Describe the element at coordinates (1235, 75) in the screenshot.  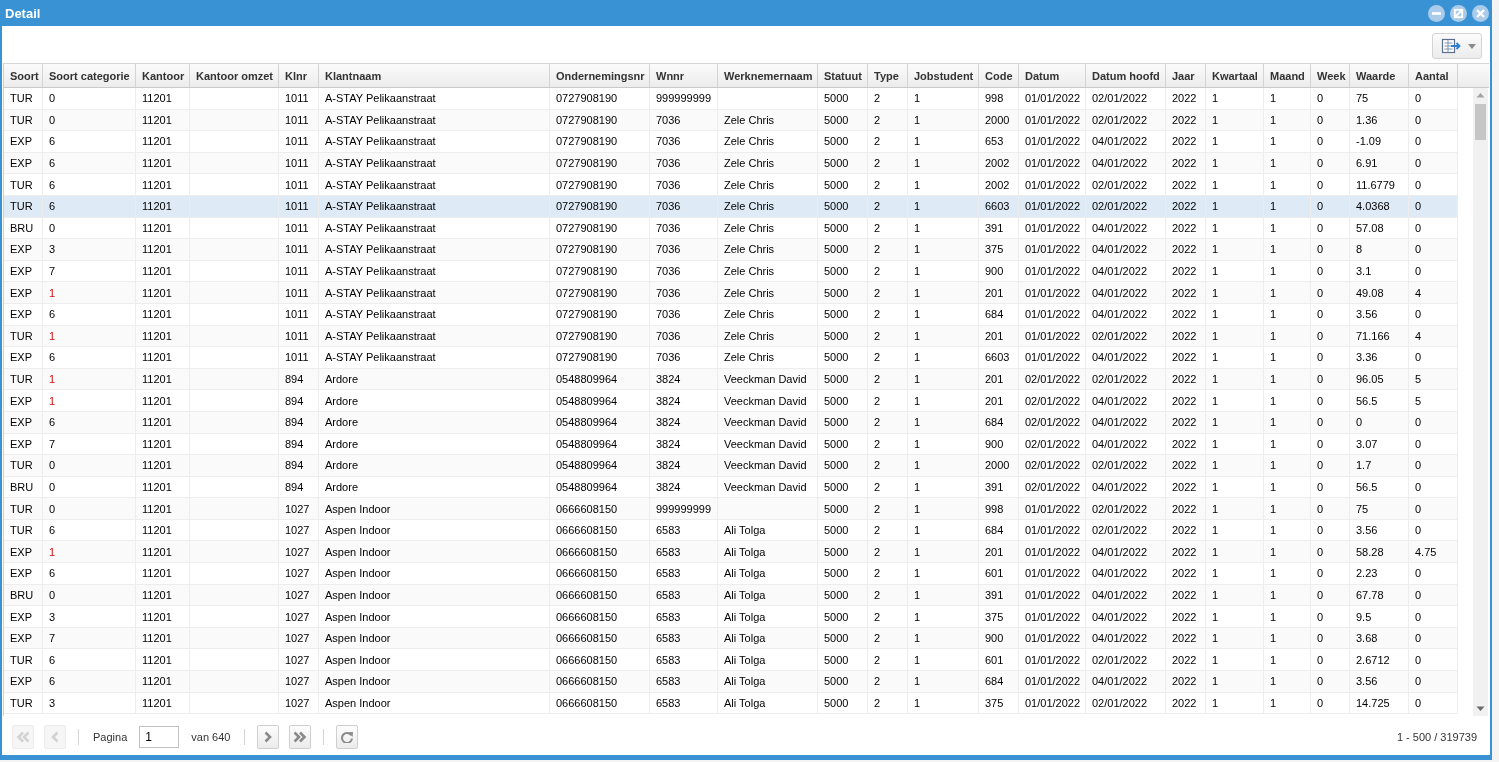
I see `column-header: Kwartaal` at that location.